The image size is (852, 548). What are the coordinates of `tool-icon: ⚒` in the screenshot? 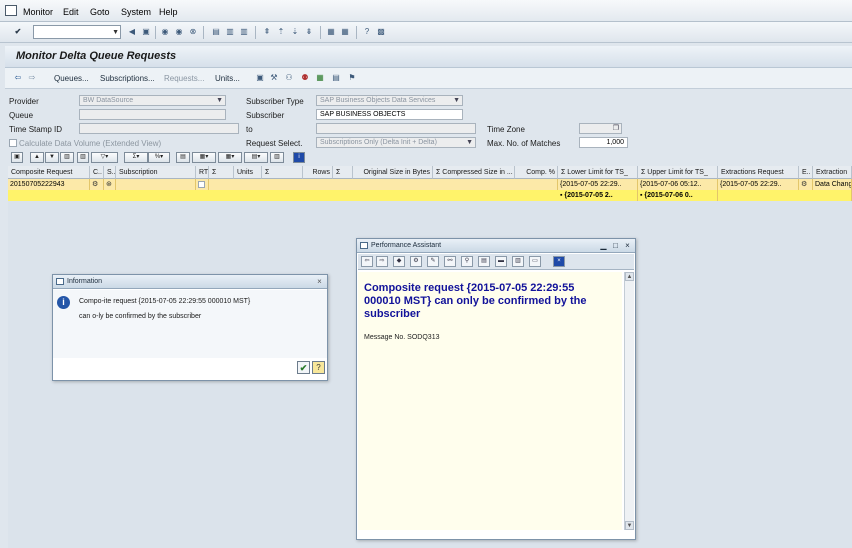 It's located at (274, 78).